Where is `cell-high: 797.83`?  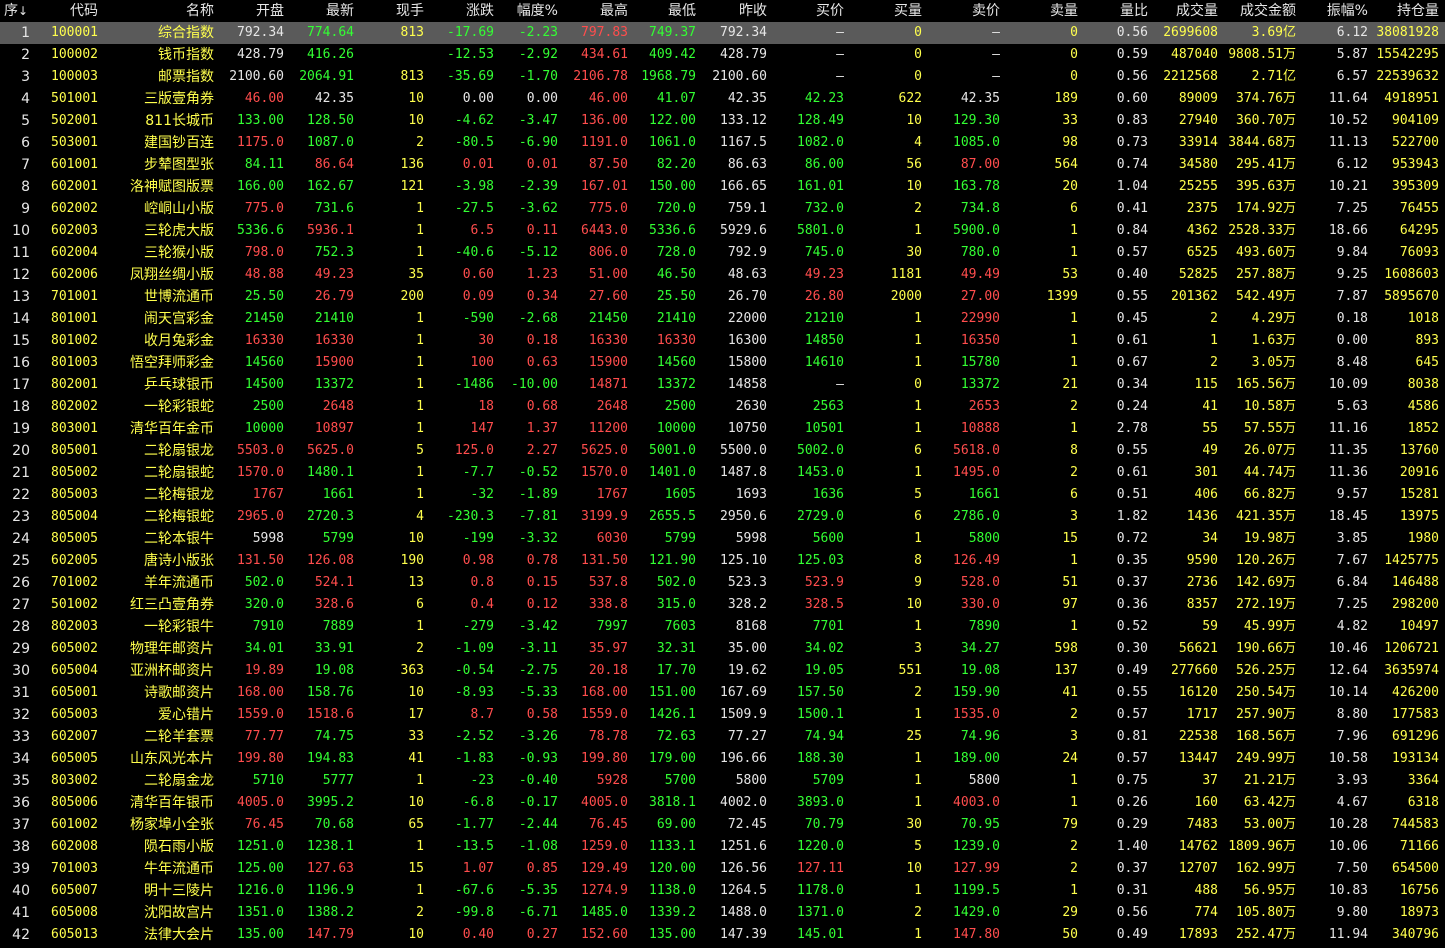
cell-high: 797.83 is located at coordinates (604, 32).